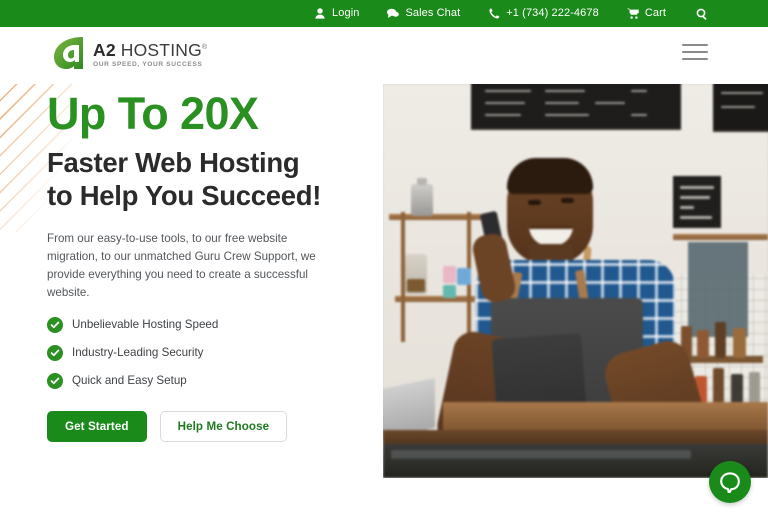  Describe the element at coordinates (204, 48) in the screenshot. I see `registered-mark: ®` at that location.